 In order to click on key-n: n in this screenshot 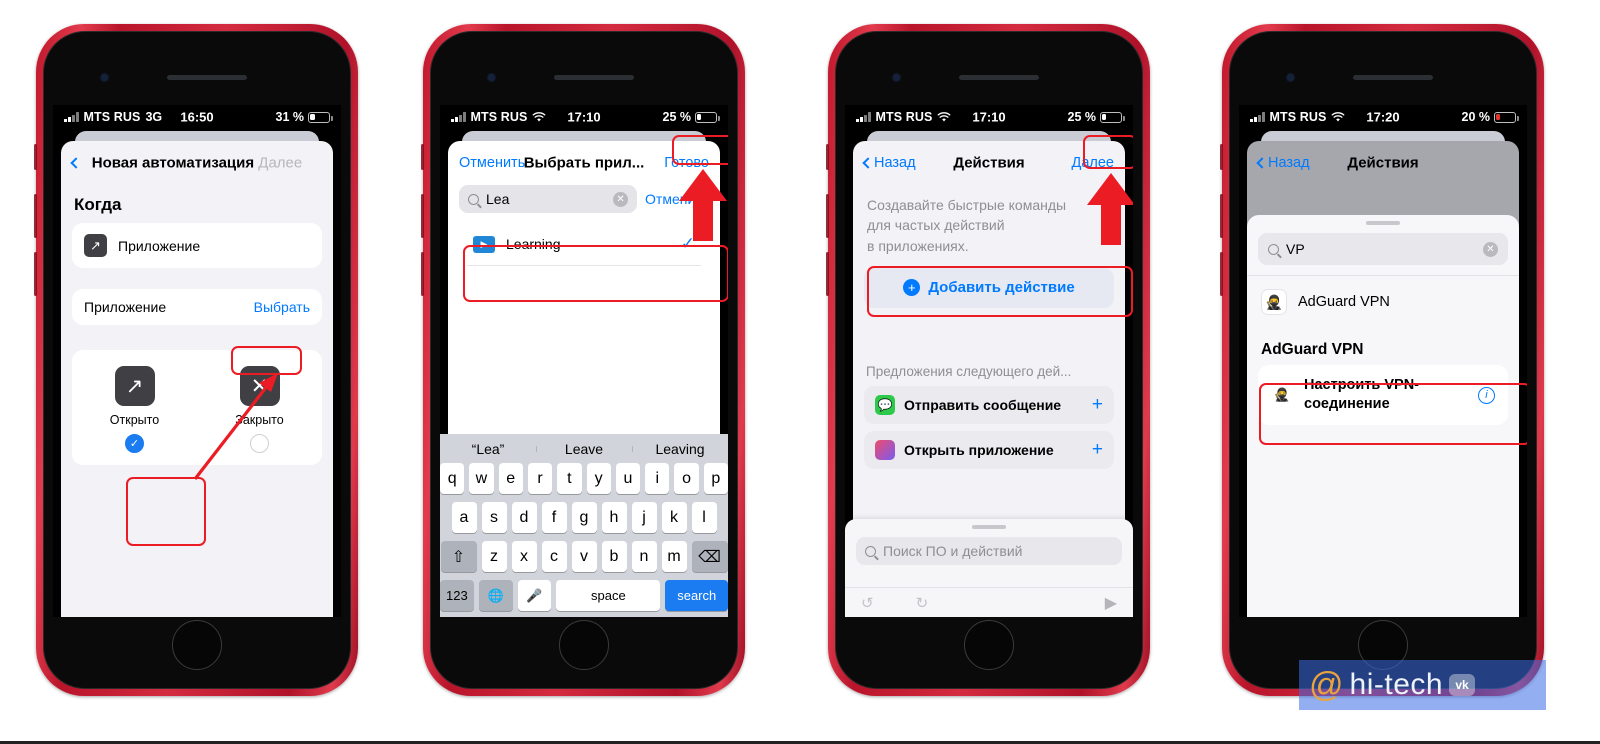, I will do `click(644, 556)`.